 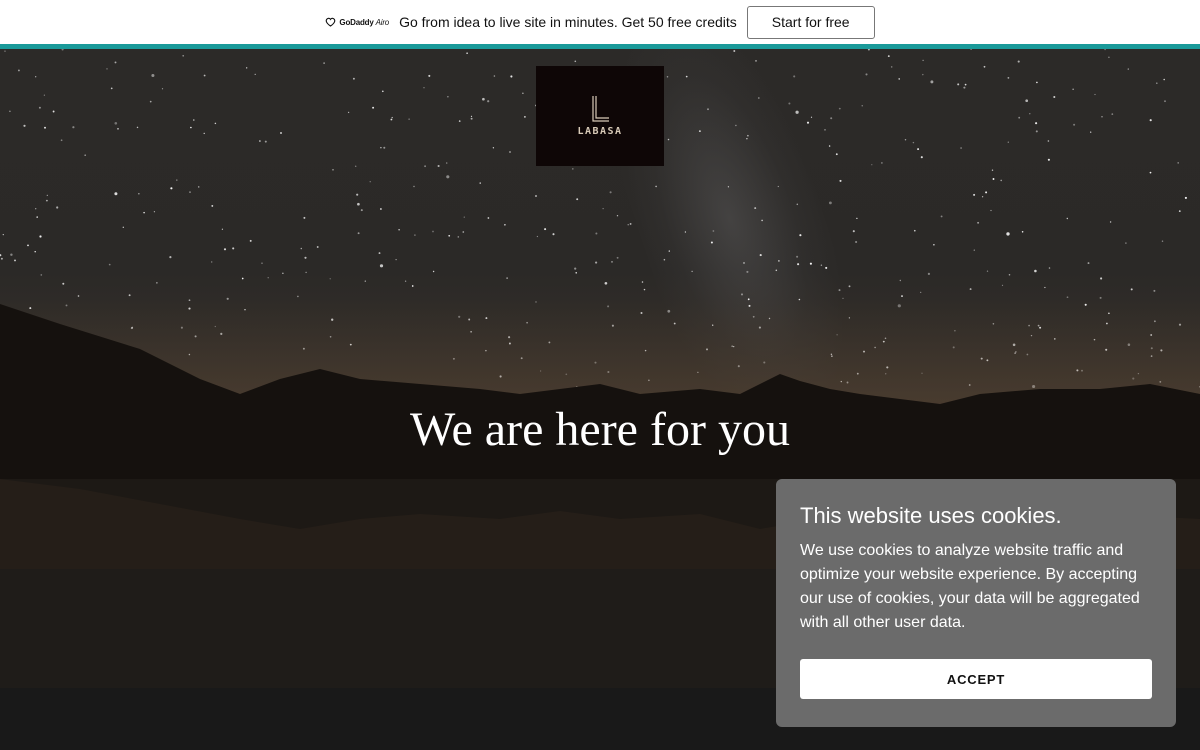 I want to click on site-logo: LABASA, so click(x=600, y=116).